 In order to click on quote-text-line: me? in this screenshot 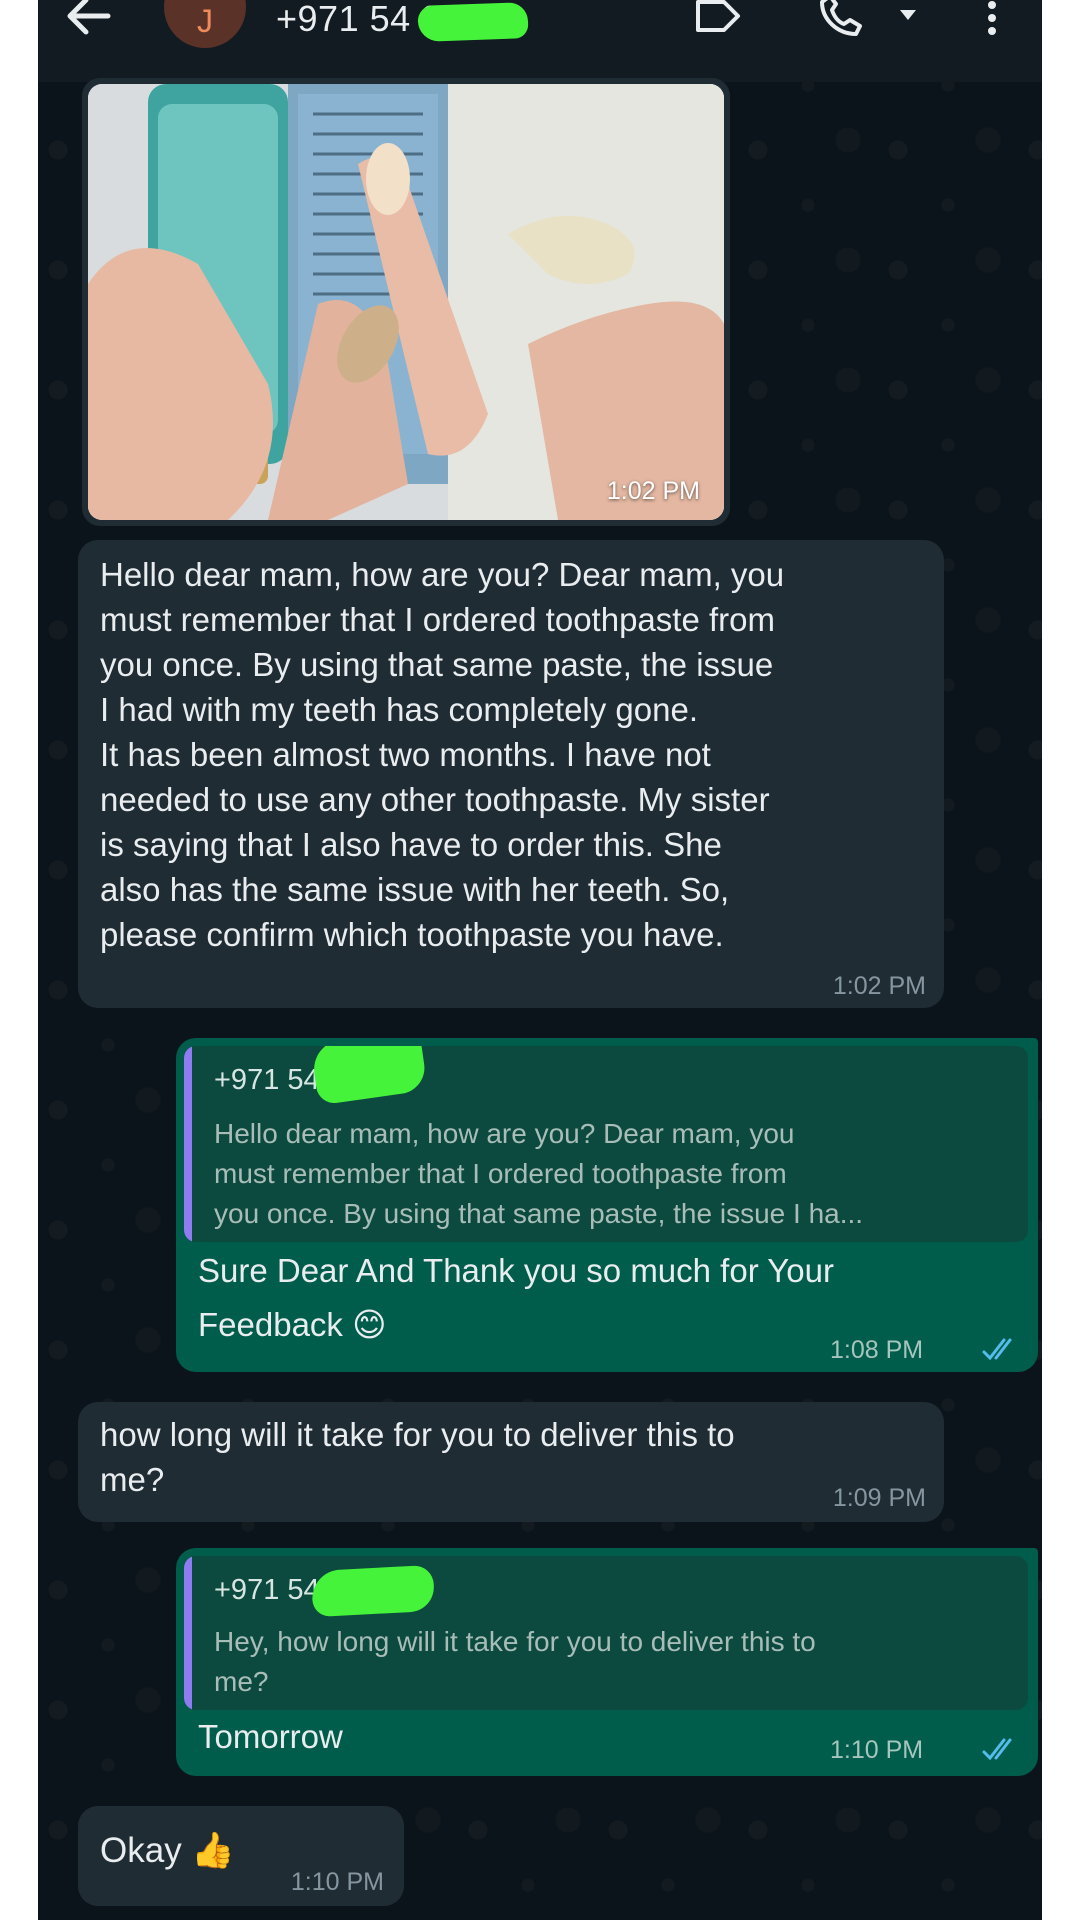, I will do `click(241, 1681)`.